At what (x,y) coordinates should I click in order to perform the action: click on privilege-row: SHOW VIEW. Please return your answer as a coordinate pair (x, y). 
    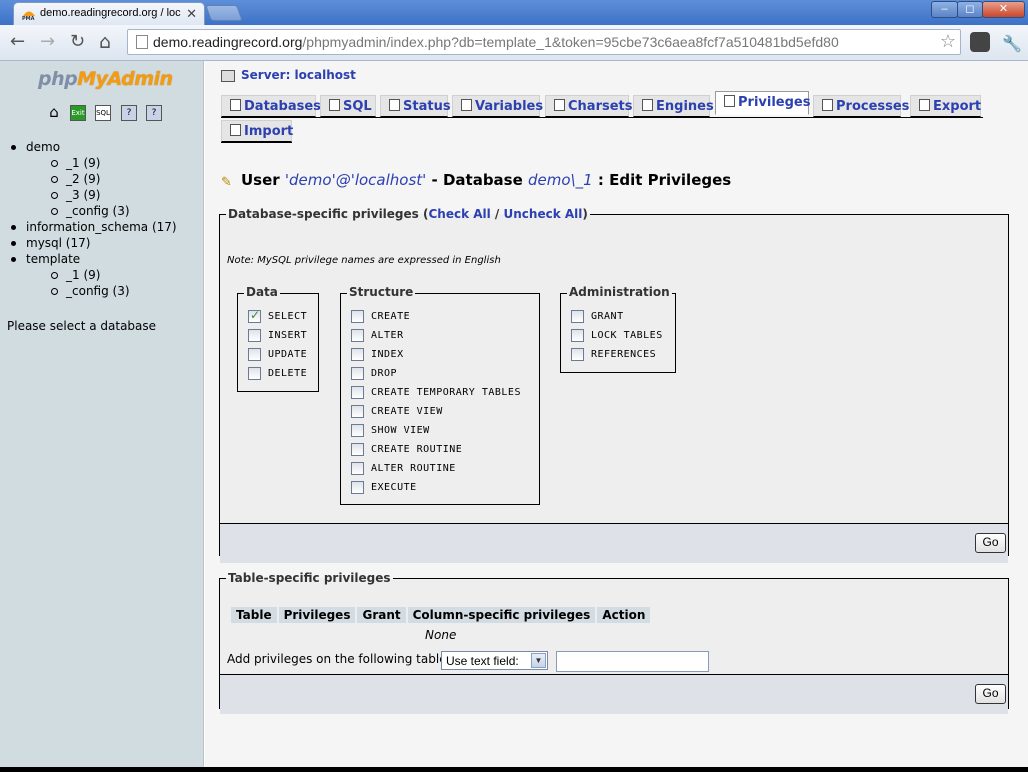
    Looking at the image, I should click on (390, 432).